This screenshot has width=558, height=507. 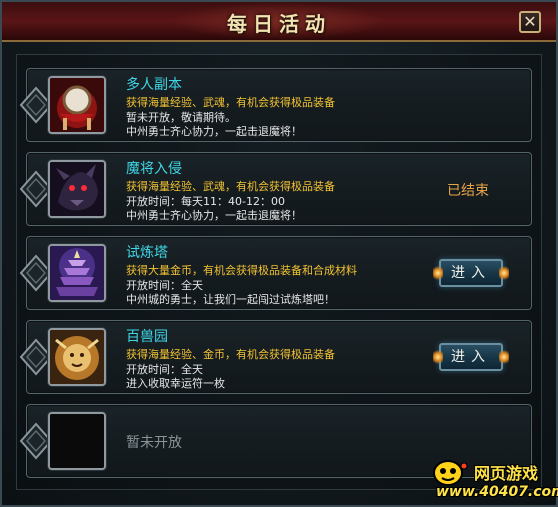 What do you see at coordinates (241, 270) in the screenshot?
I see `activity-reward-desc: 获得大量金币，有机会获得极品装备和合成材料` at bounding box center [241, 270].